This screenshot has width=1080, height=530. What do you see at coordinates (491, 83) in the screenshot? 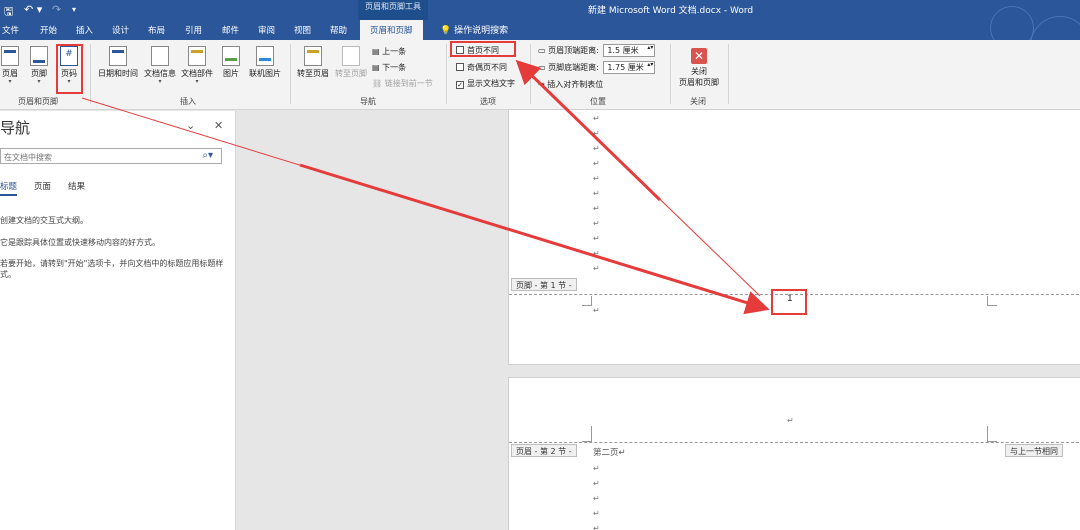
I see `show-document-text-label: 显示文档文字` at bounding box center [491, 83].